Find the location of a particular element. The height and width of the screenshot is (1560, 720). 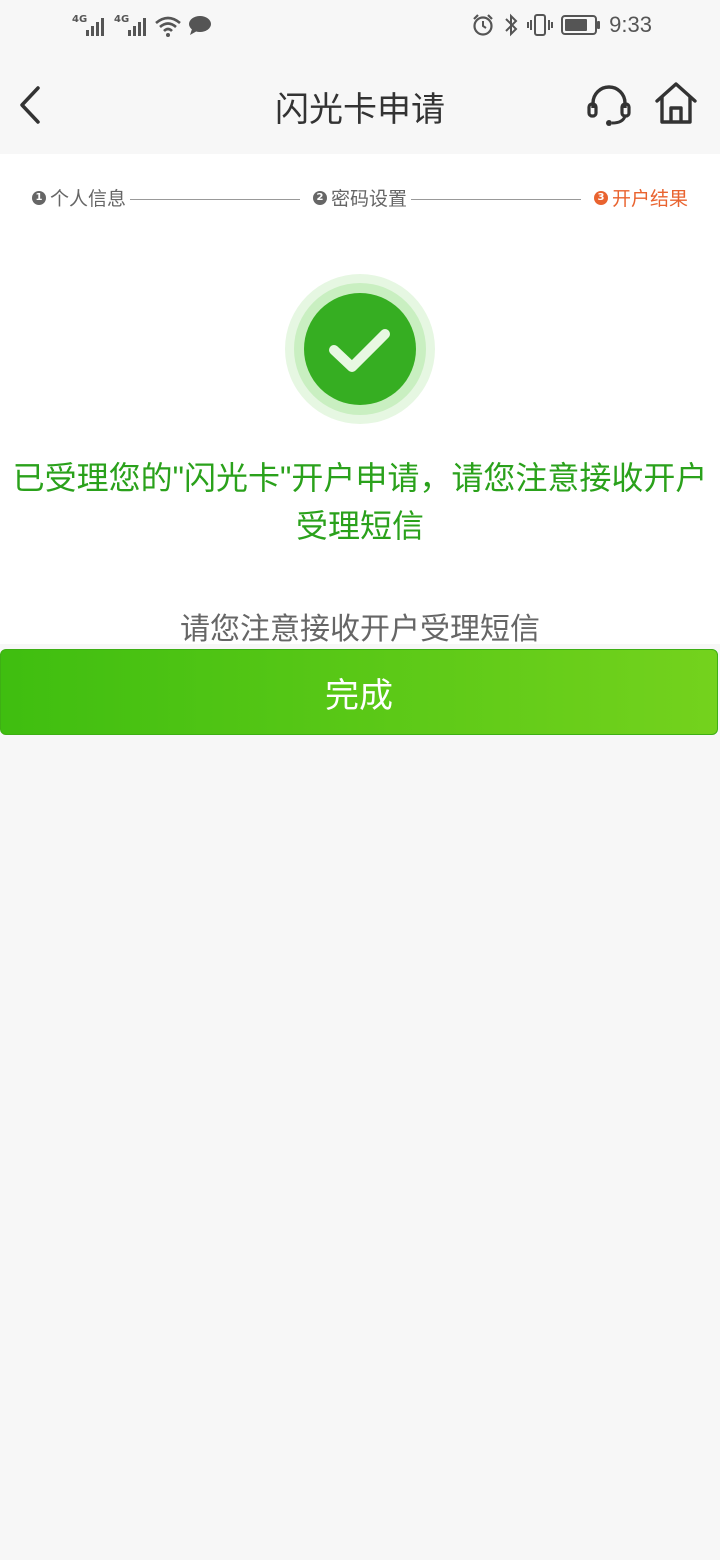

status-right: 9:33 is located at coordinates (561, 25).